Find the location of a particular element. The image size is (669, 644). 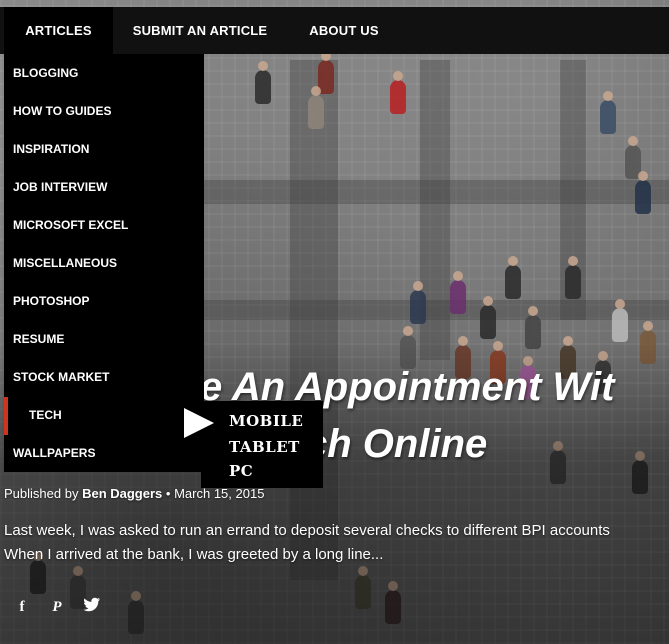

twitter-icon is located at coordinates (92, 607).